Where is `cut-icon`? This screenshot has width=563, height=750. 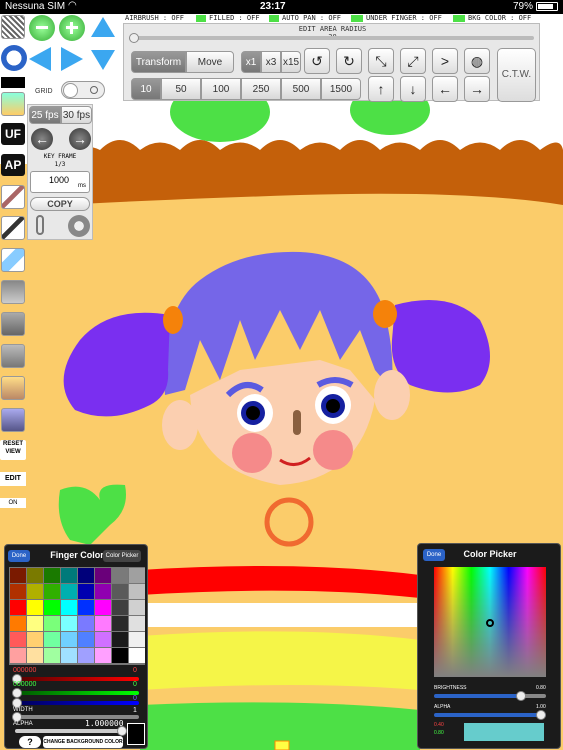 cut-icon is located at coordinates (13, 228).